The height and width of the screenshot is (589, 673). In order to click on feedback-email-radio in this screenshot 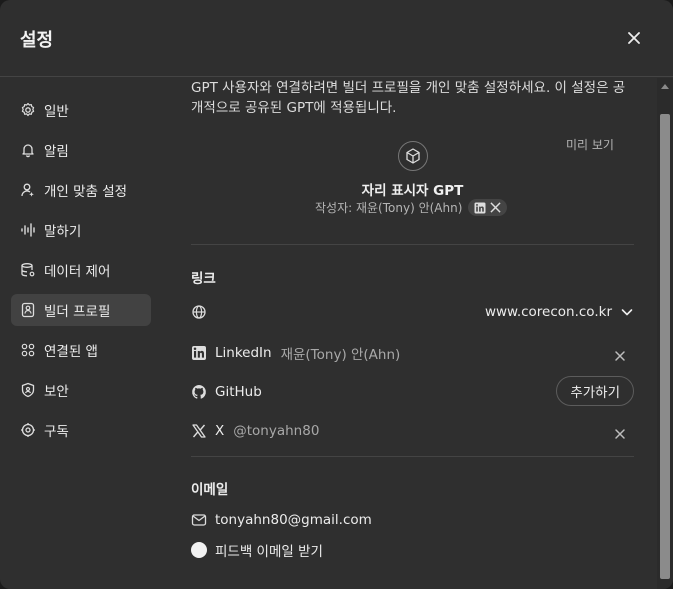, I will do `click(199, 550)`.